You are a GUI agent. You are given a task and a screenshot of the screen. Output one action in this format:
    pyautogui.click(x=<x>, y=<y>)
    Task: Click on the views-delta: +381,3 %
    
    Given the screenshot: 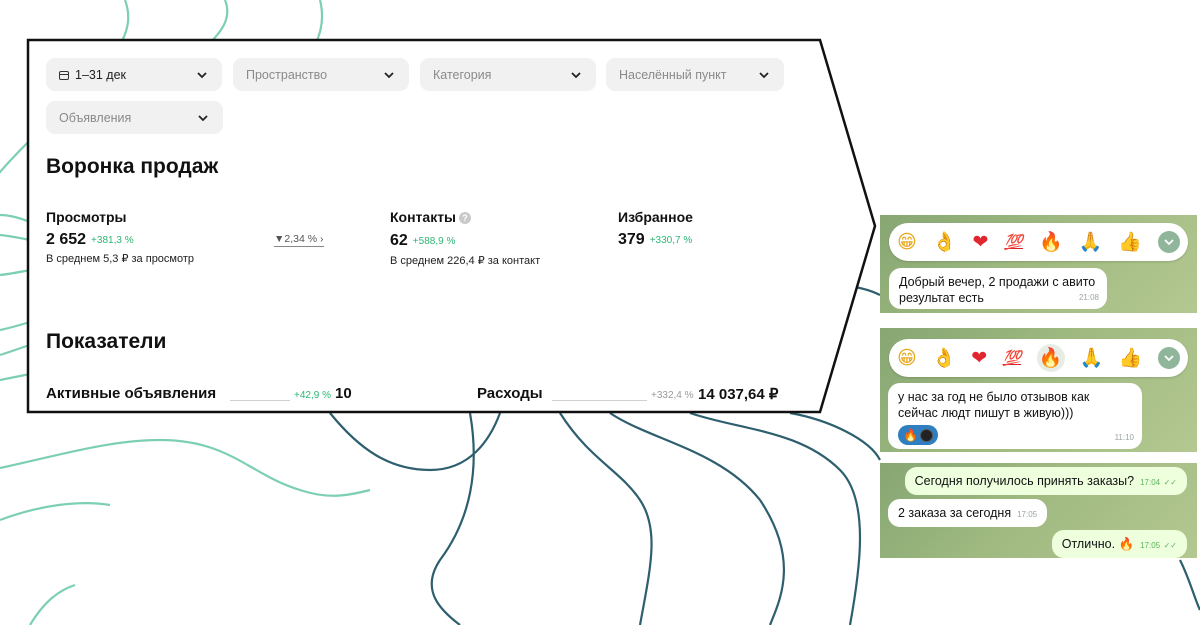 What is the action you would take?
    pyautogui.click(x=112, y=240)
    